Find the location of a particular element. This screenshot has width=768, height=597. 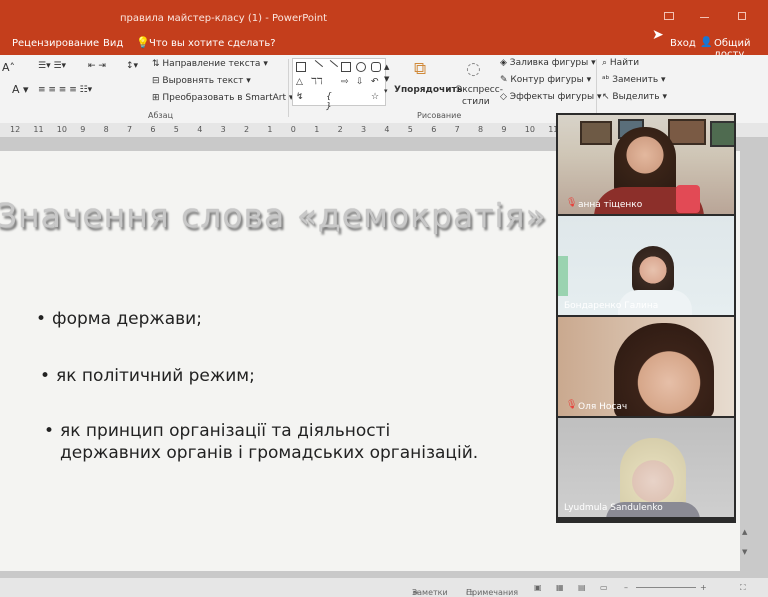

font-size-icon: A˄ is located at coordinates (8, 67).